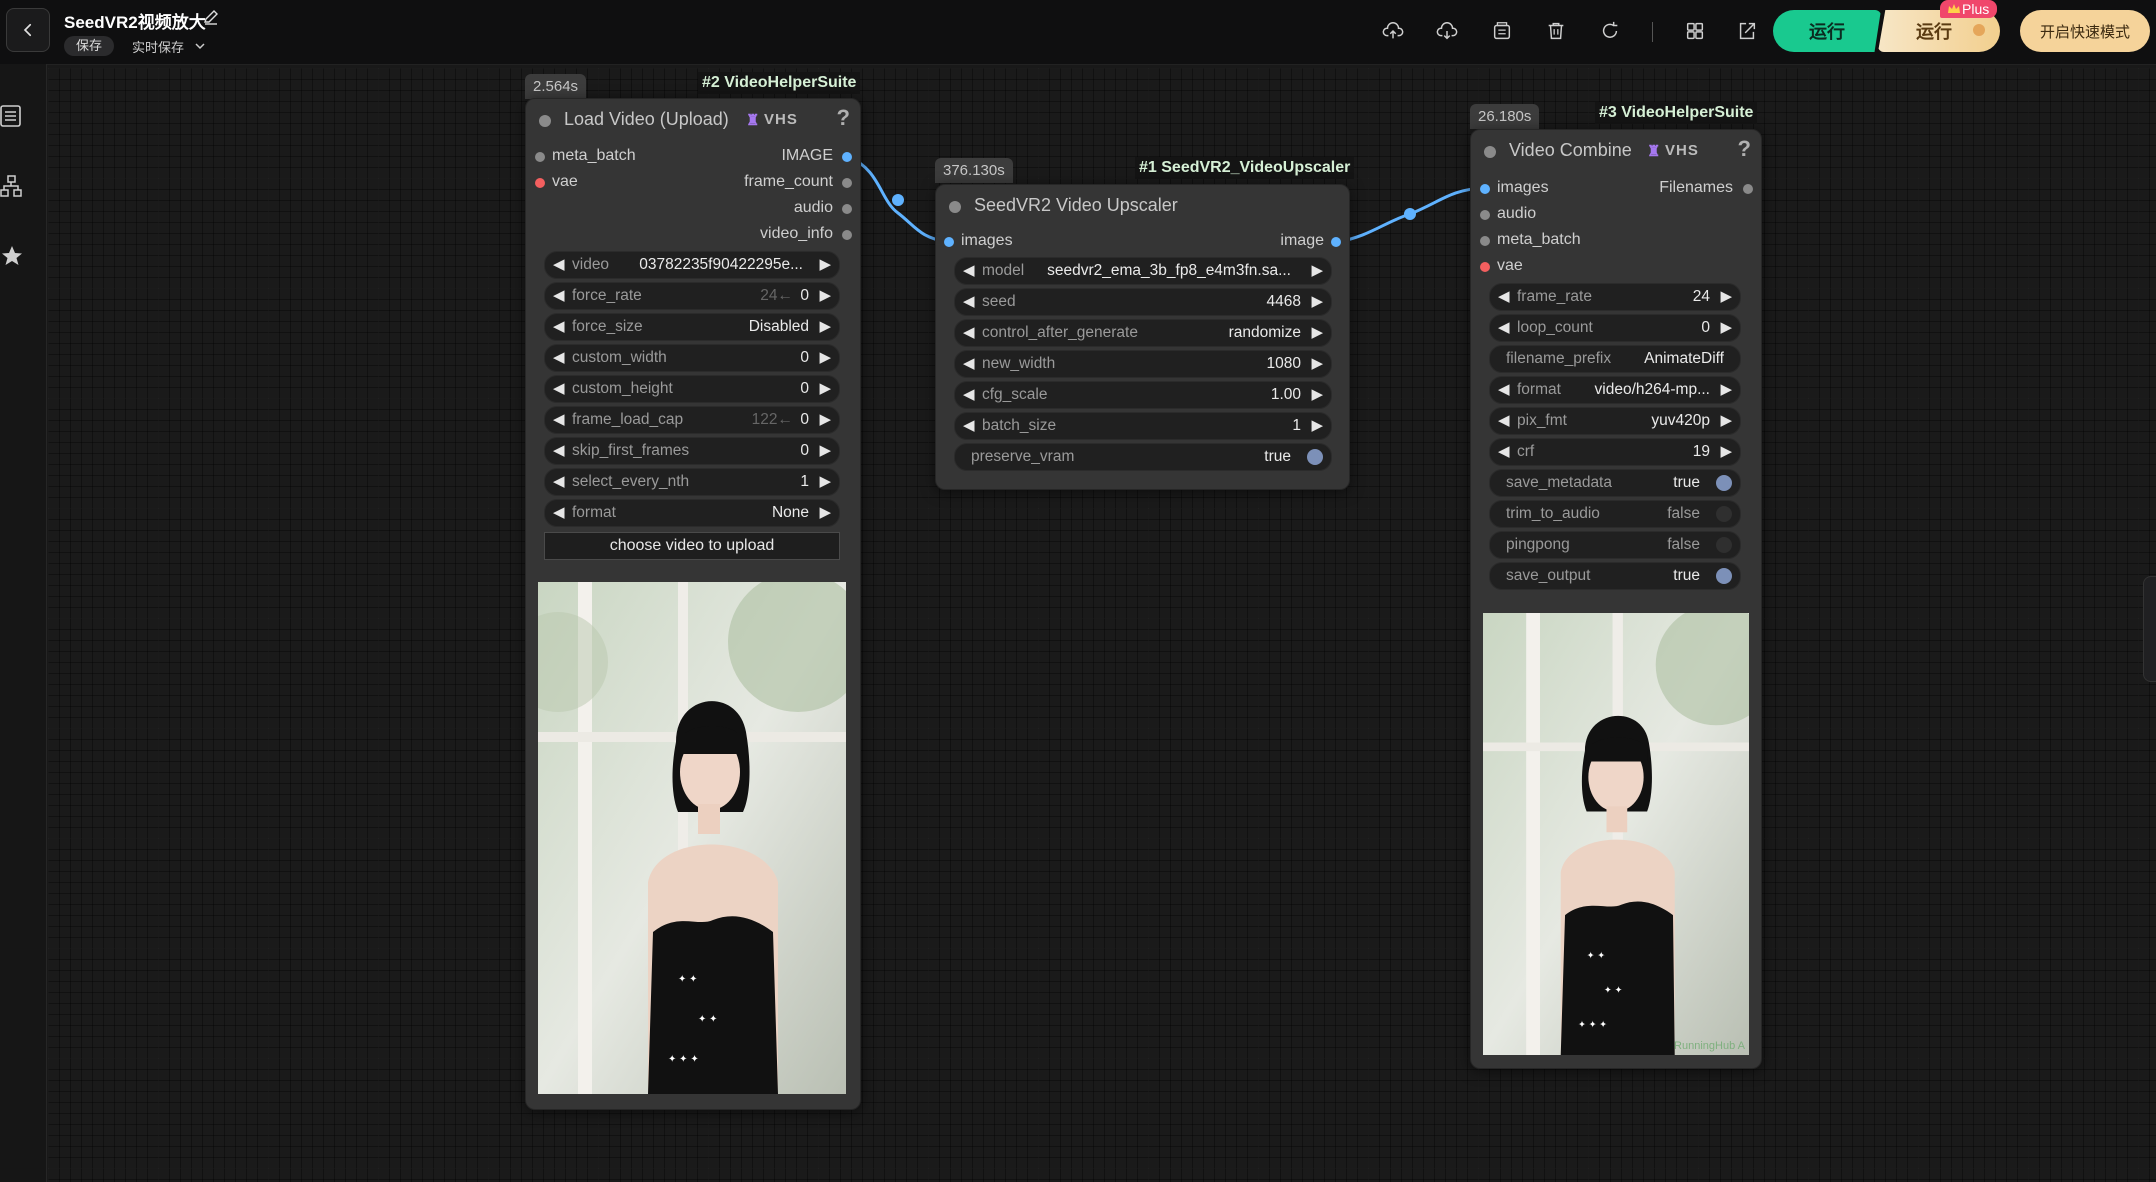 This screenshot has width=2156, height=1182. Describe the element at coordinates (692, 327) in the screenshot. I see `widget-force-size: ◀ force_size Disabled ▶` at that location.